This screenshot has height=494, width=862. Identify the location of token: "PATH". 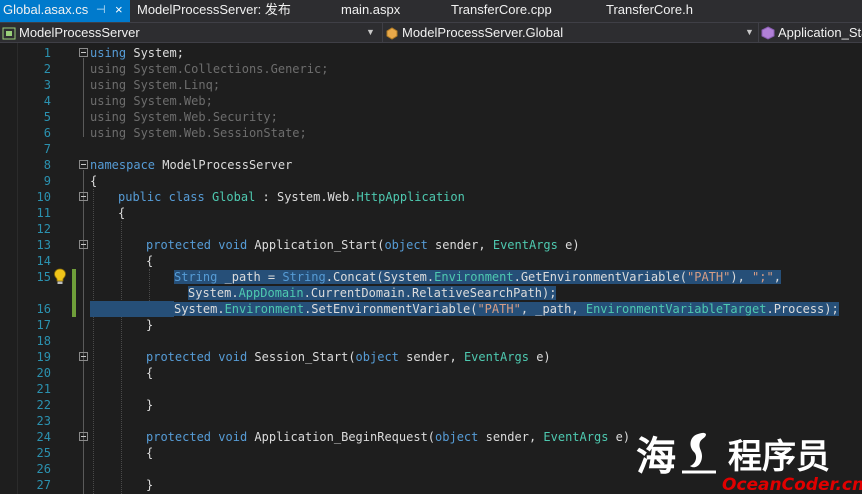
(709, 277).